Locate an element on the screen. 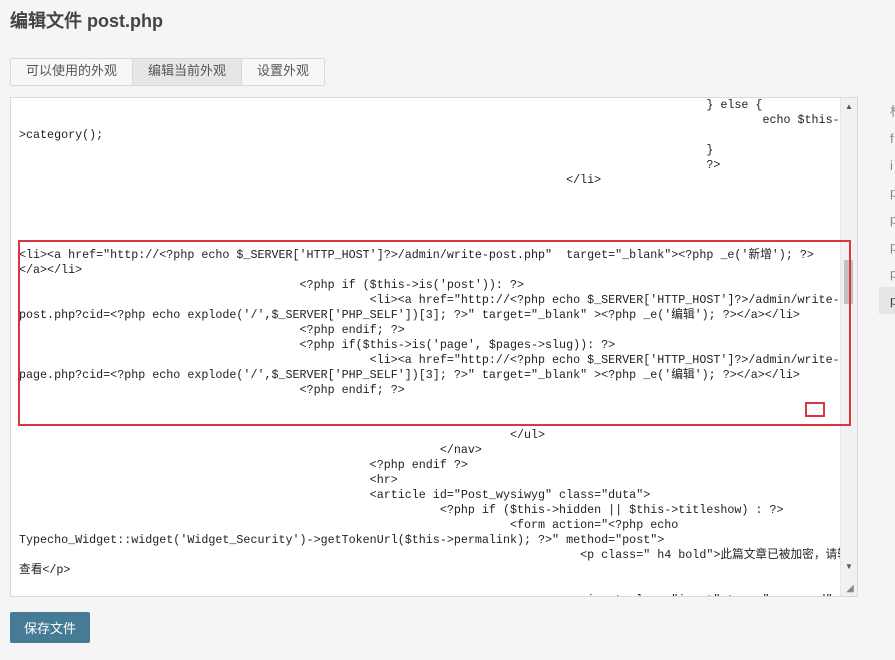 Image resolution: width=895 pixels, height=660 pixels. scroll-up-arrow-icon: ▲ is located at coordinates (849, 107).